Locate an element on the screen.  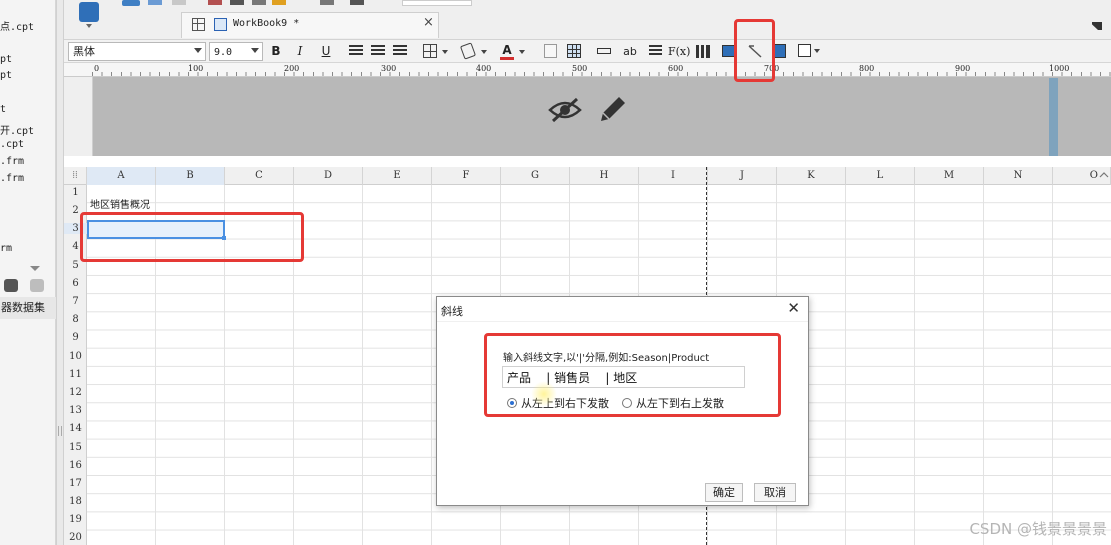
column-header: L is located at coordinates (880, 176).